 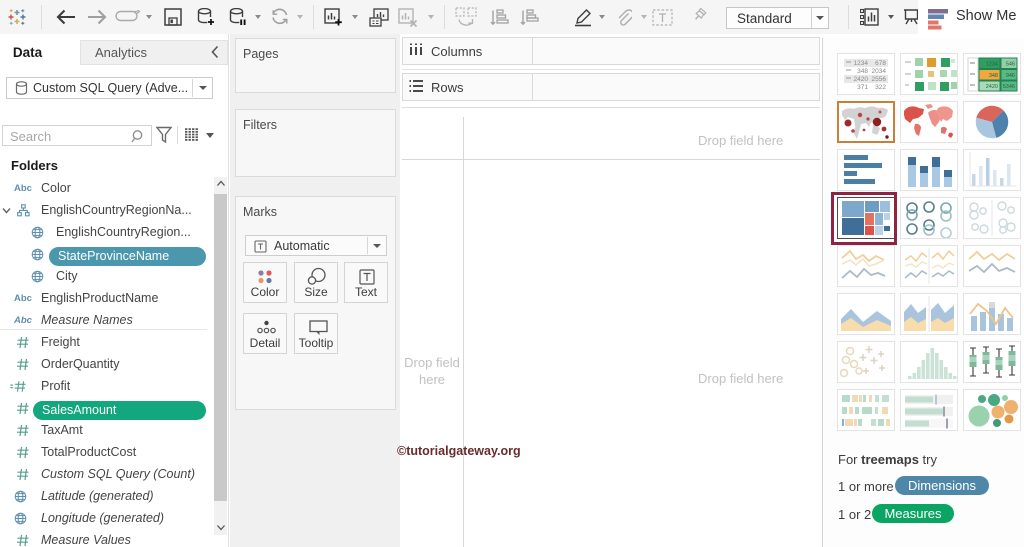 I want to click on svg-text: 322, so click(x=880, y=87).